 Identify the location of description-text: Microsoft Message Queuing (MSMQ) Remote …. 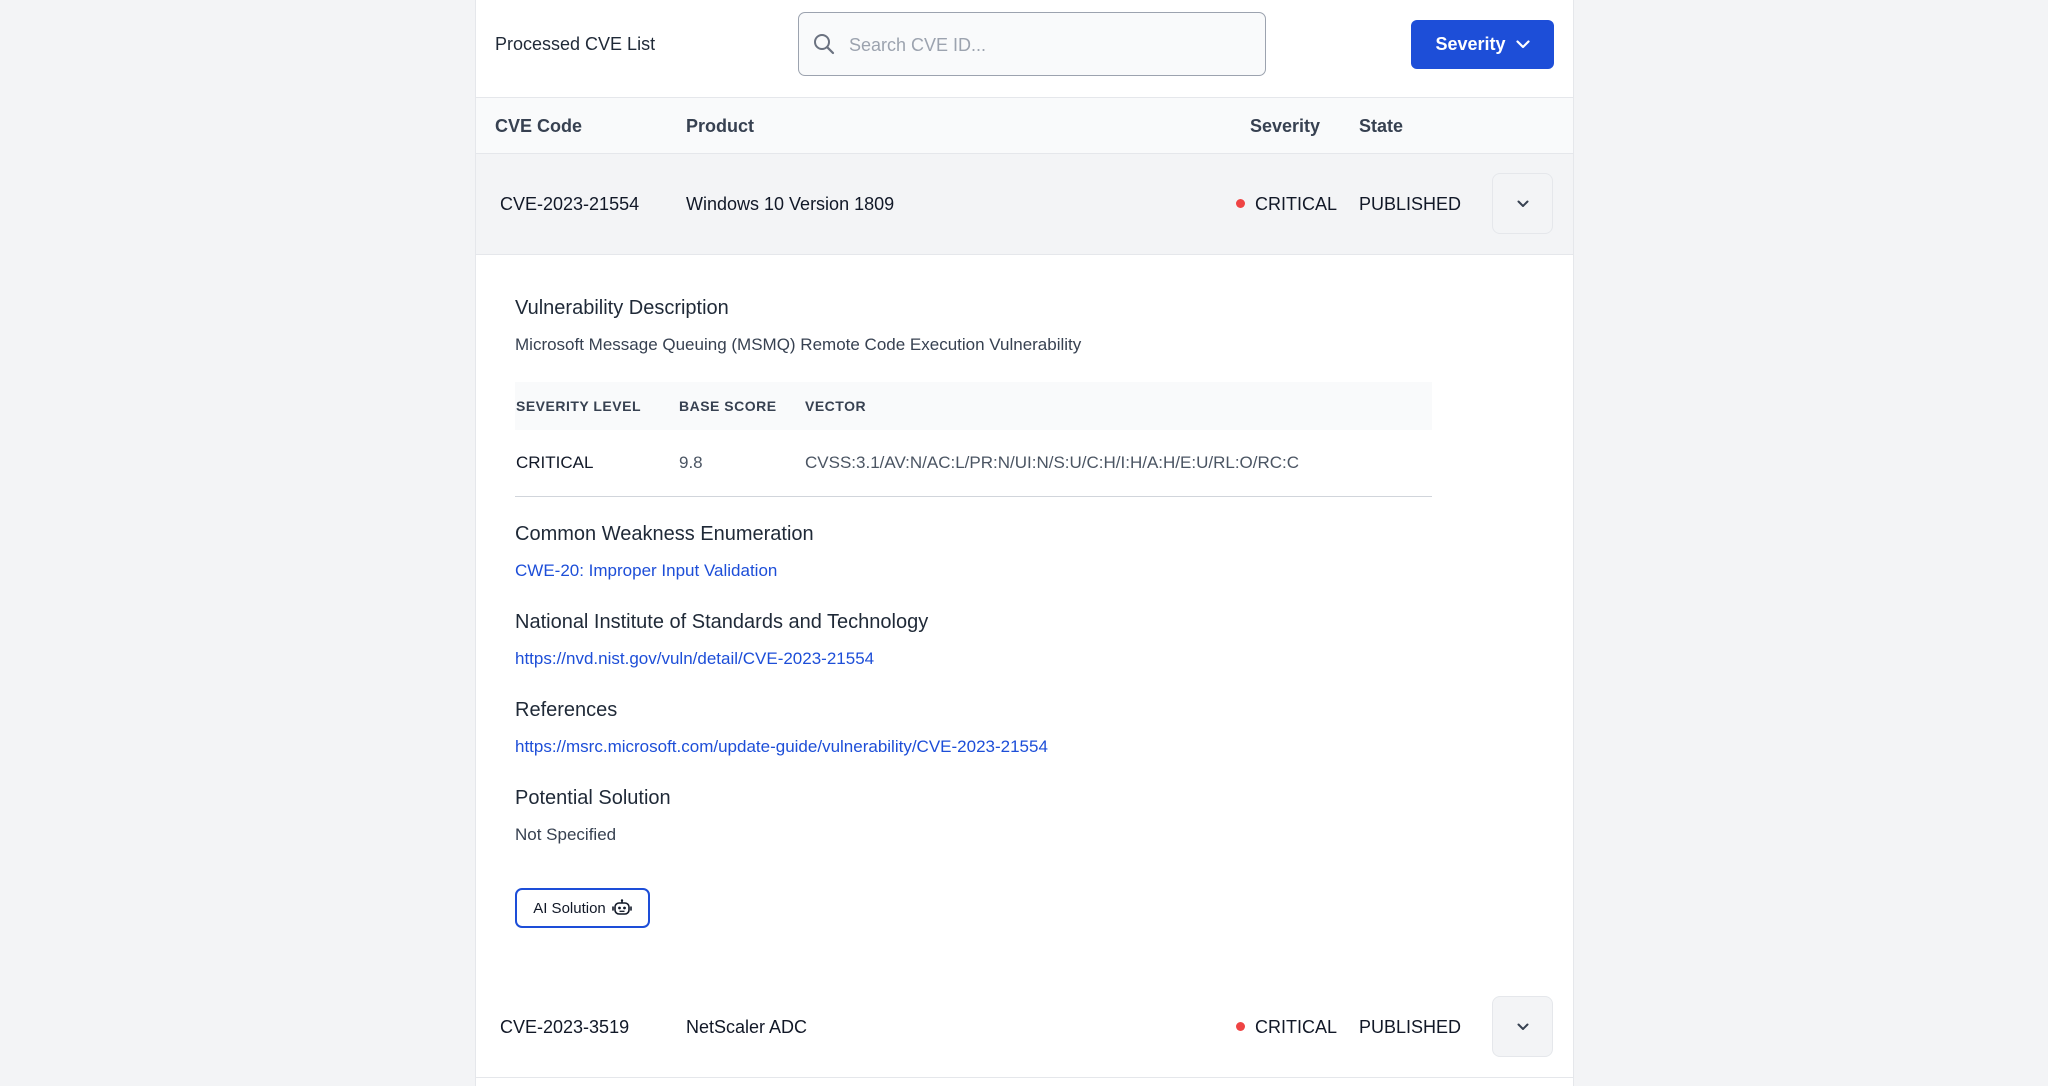
(798, 344).